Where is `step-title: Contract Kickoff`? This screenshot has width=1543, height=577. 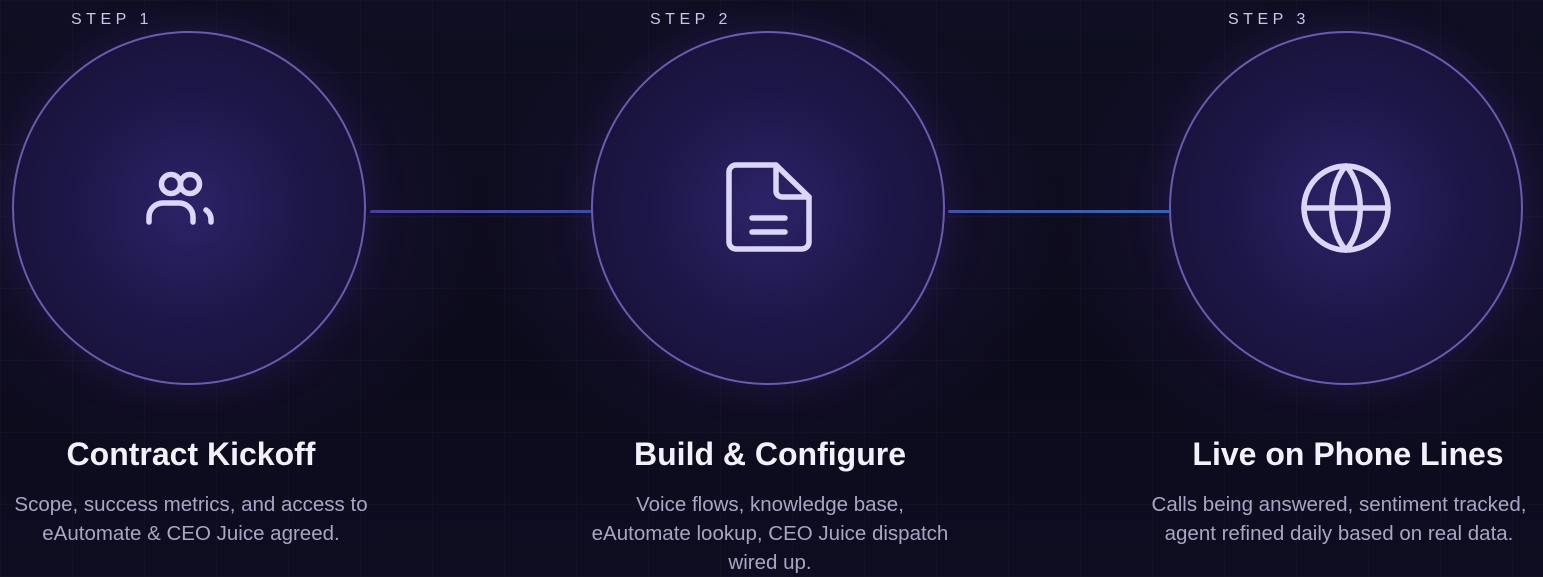 step-title: Contract Kickoff is located at coordinates (191, 454).